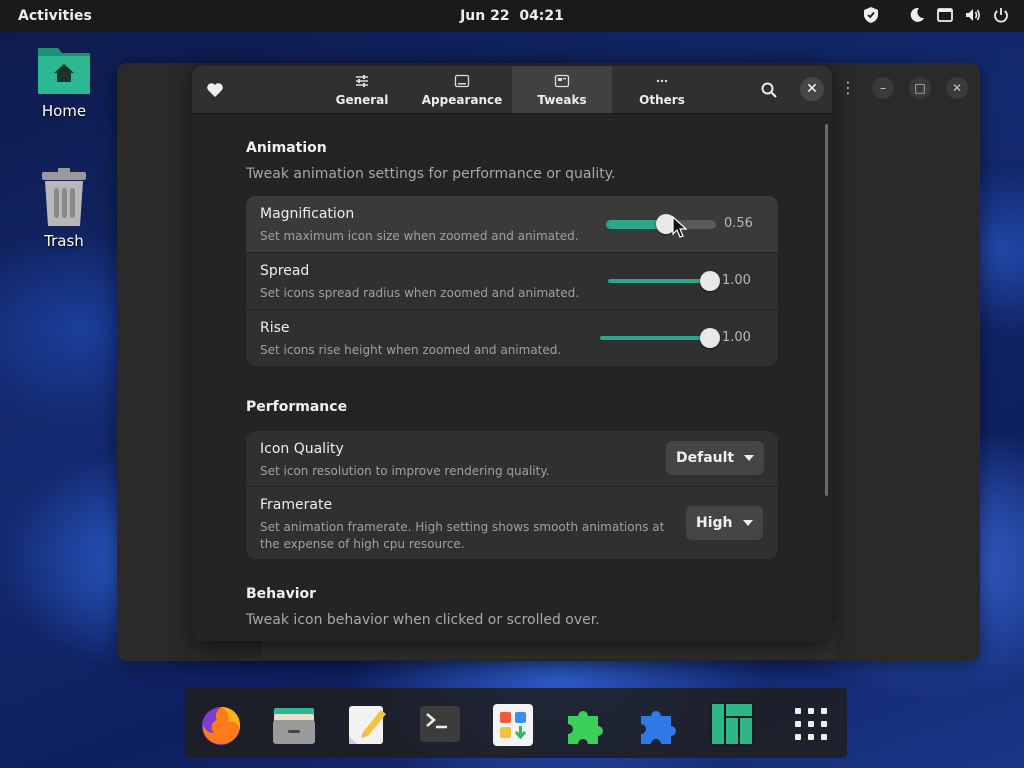 This screenshot has height=768, width=1024. I want to click on shield-icon, so click(871, 15).